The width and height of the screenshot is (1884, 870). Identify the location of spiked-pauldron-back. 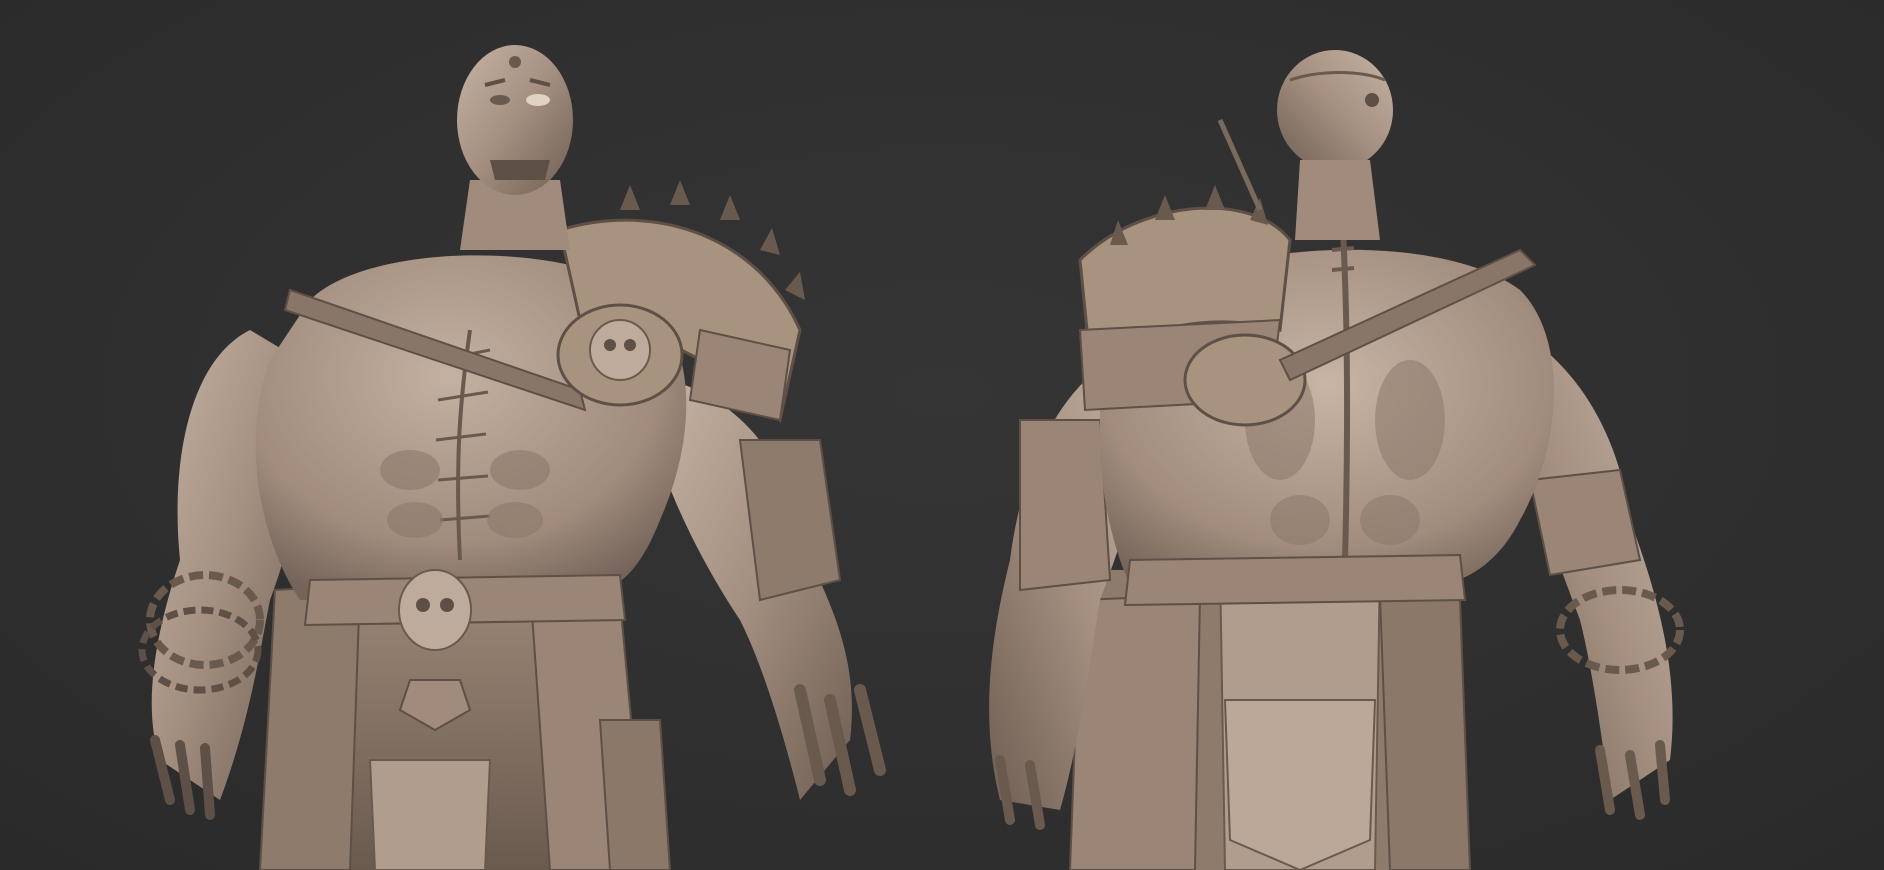
(1192, 306).